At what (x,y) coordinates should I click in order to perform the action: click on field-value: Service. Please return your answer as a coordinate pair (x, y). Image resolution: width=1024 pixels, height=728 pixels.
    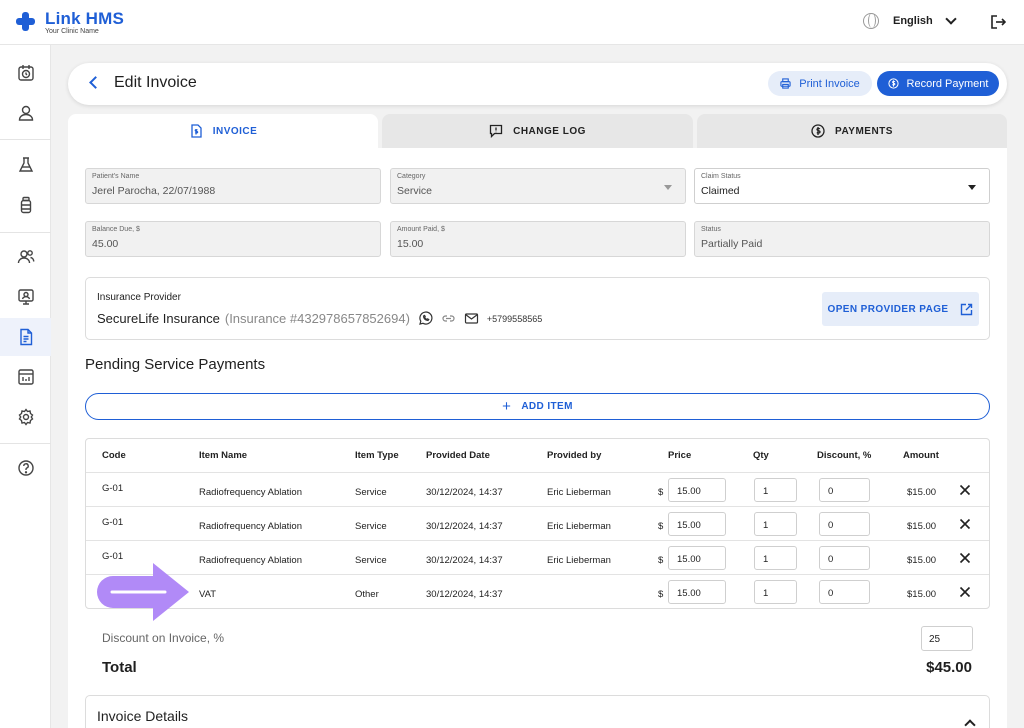
    Looking at the image, I should click on (415, 191).